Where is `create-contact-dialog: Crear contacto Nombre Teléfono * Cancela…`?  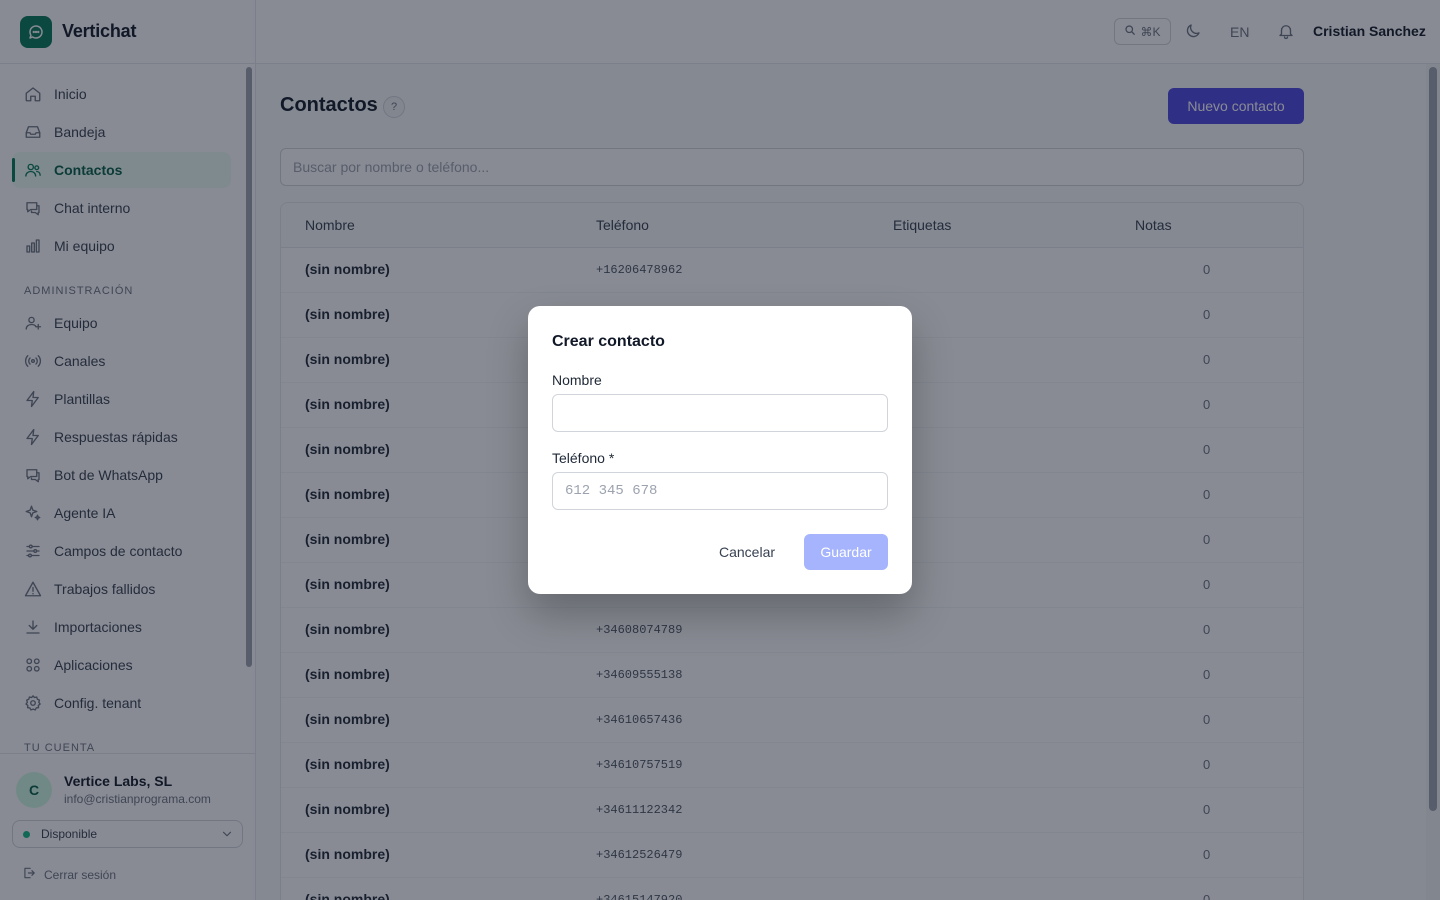 create-contact-dialog: Crear contacto Nombre Teléfono * Cancela… is located at coordinates (720, 450).